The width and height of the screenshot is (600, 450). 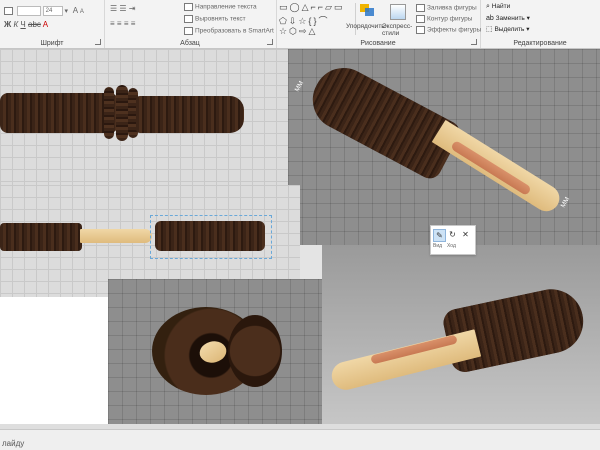 I want to click on replace-icon: ab, so click(x=490, y=18).